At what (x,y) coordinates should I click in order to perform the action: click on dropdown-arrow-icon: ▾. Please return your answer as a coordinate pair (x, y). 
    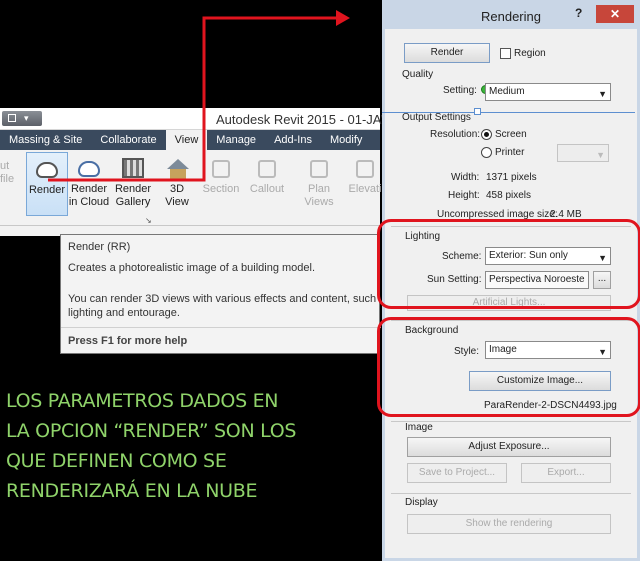
    Looking at the image, I should click on (26, 118).